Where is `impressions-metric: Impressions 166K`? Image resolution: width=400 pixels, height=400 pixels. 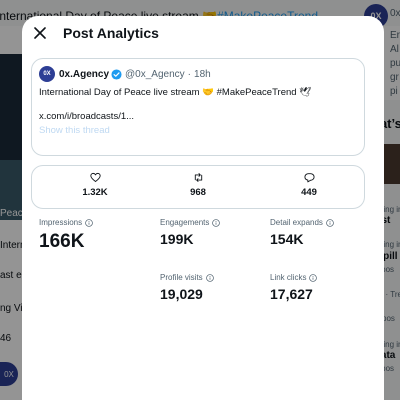 impressions-metric: Impressions 166K is located at coordinates (66, 235).